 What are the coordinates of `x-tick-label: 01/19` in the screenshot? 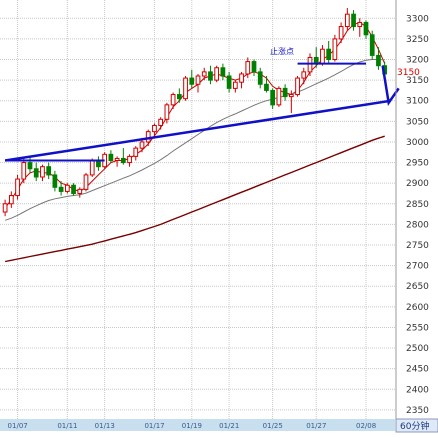 It's located at (192, 426).